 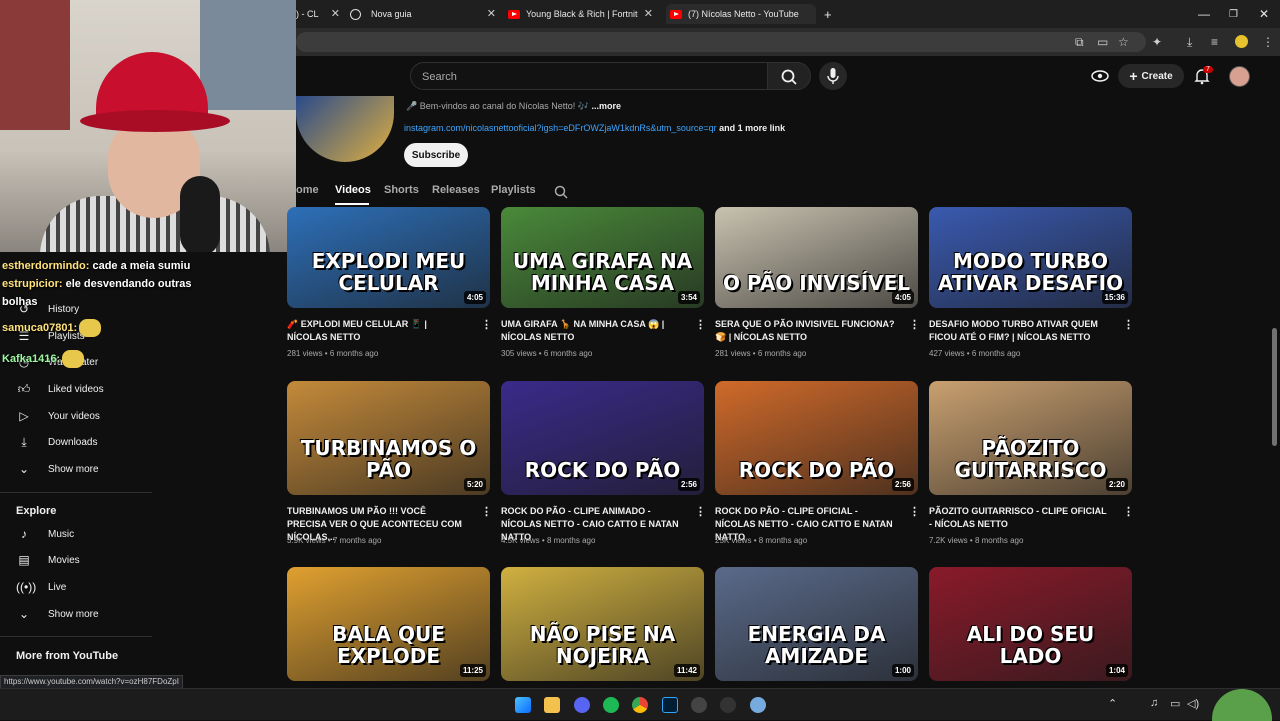 I want to click on network-icon: ▭, so click(x=1175, y=703).